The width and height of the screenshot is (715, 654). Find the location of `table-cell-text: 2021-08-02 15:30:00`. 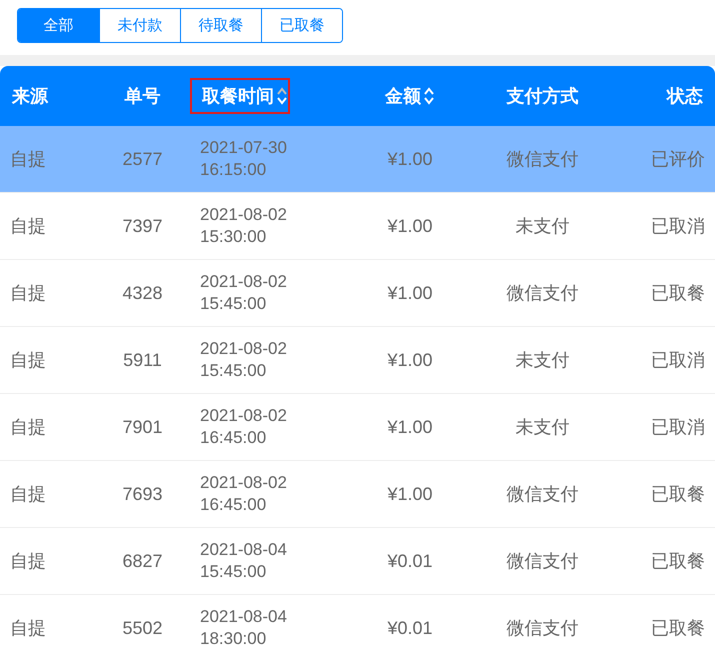

table-cell-text: 2021-08-02 15:30:00 is located at coordinates (243, 226).